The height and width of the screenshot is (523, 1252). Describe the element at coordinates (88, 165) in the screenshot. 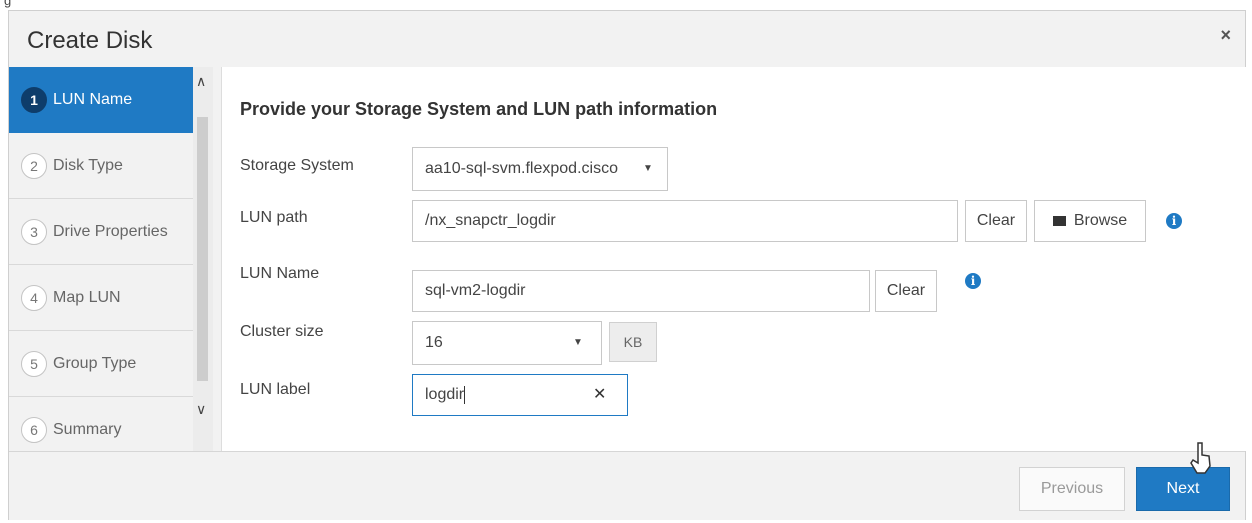

I see `step-label: Disk Type` at that location.